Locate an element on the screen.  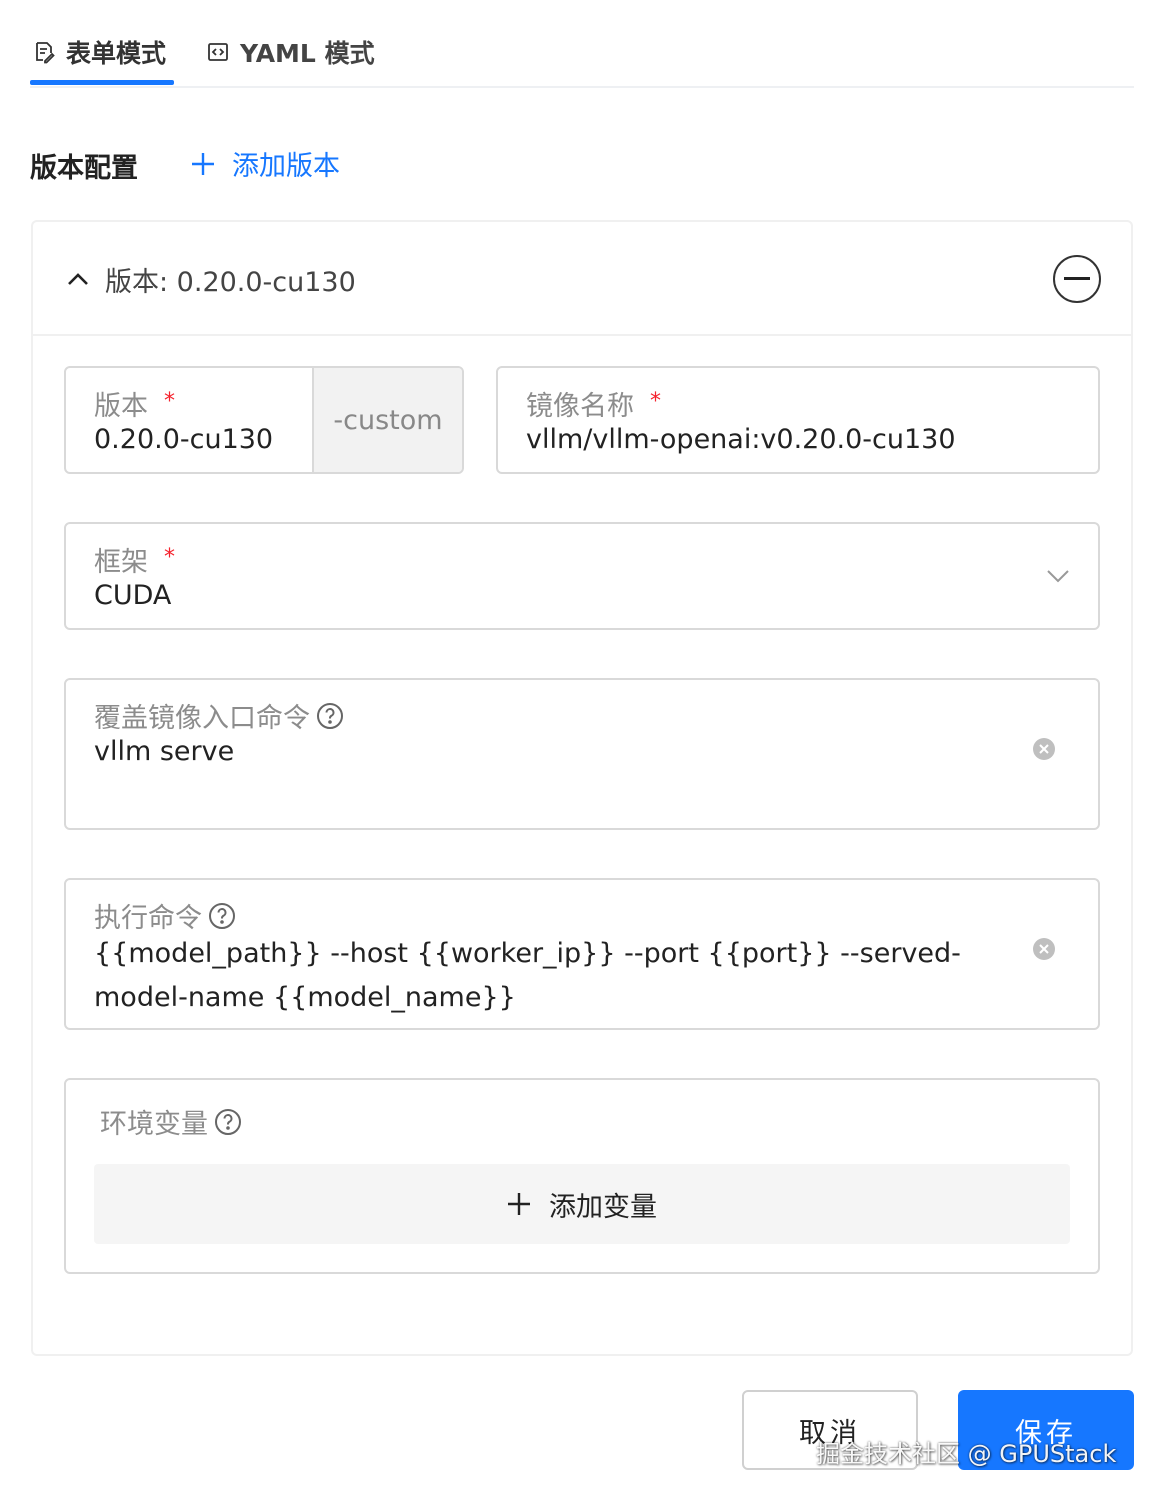
framework-select: 框架 * CUDA is located at coordinates (582, 576).